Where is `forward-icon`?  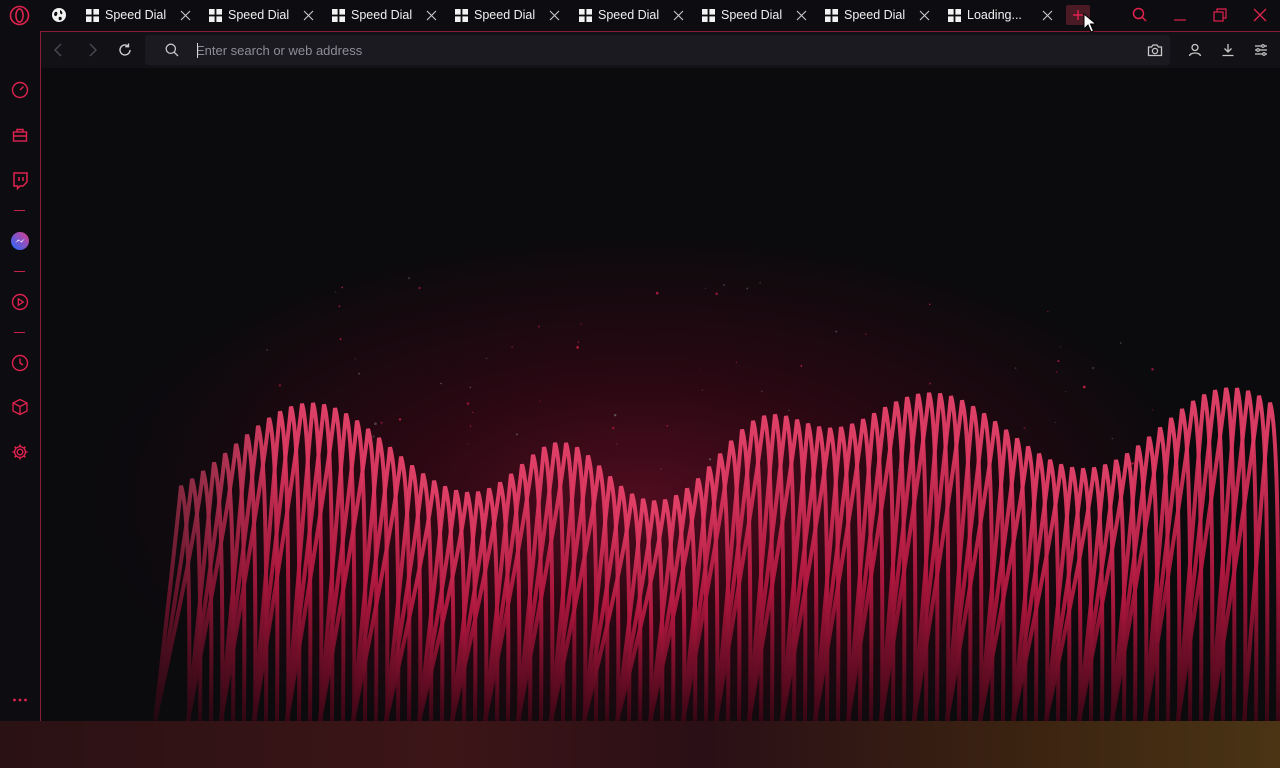
forward-icon is located at coordinates (92, 50).